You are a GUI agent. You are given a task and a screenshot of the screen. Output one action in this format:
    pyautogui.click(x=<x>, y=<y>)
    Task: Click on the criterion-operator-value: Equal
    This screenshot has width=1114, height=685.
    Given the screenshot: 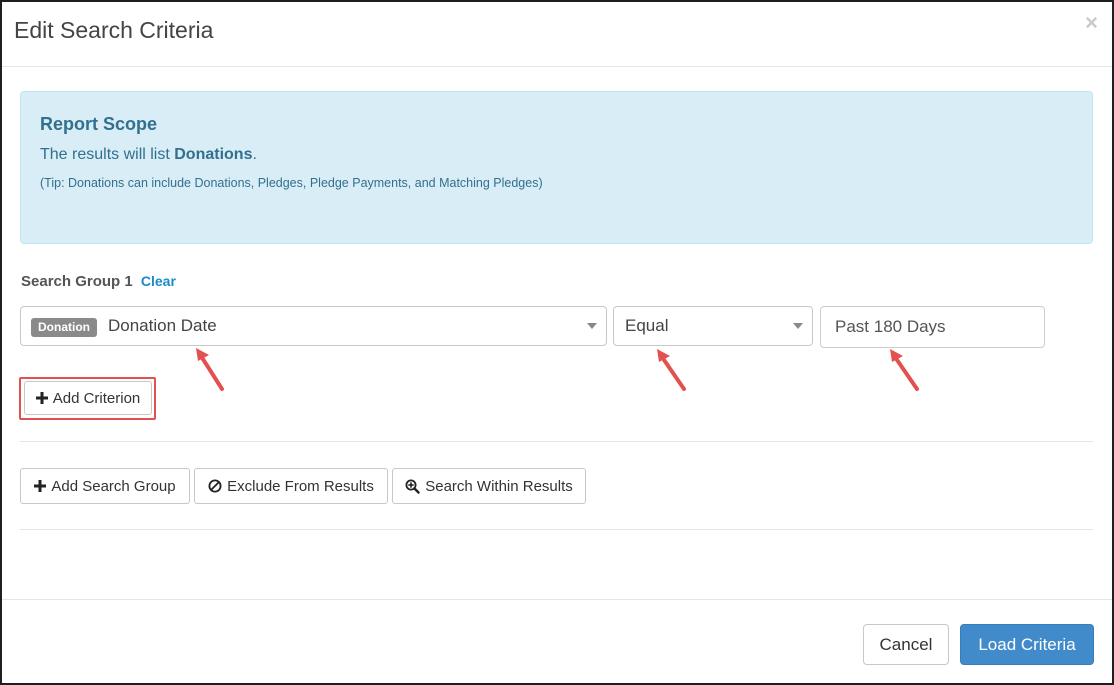 What is the action you would take?
    pyautogui.click(x=647, y=325)
    